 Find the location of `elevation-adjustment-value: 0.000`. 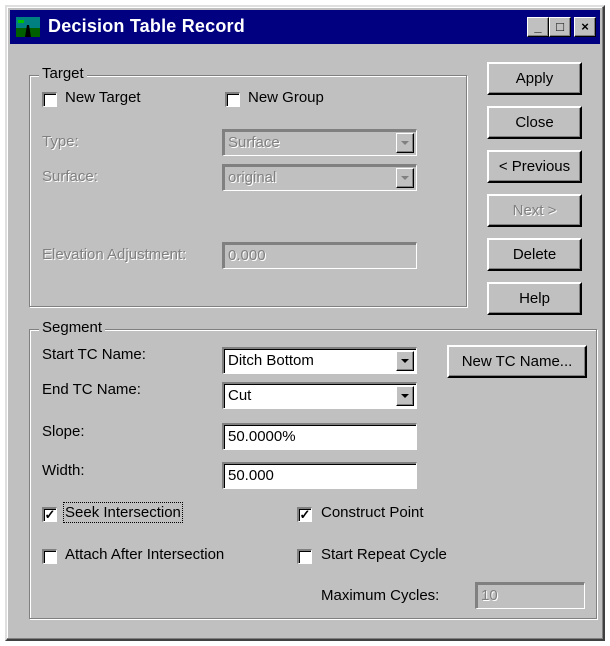

elevation-adjustment-value: 0.000 is located at coordinates (247, 255).